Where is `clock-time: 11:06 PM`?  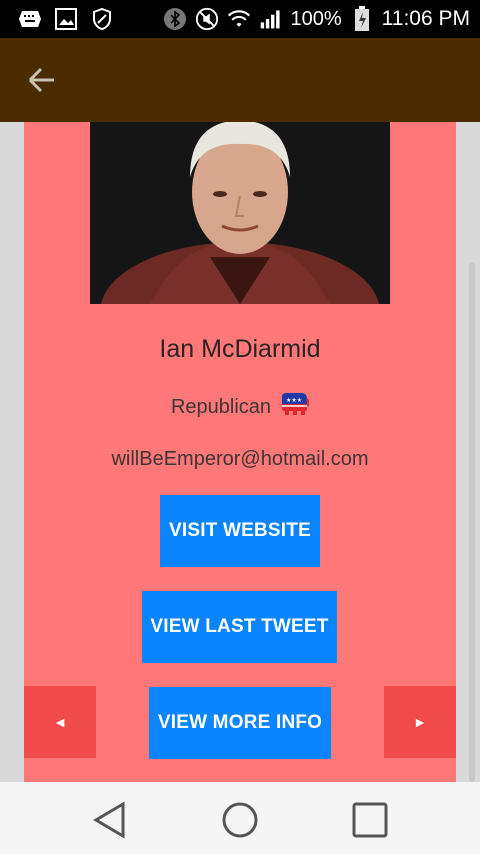
clock-time: 11:06 PM is located at coordinates (425, 18).